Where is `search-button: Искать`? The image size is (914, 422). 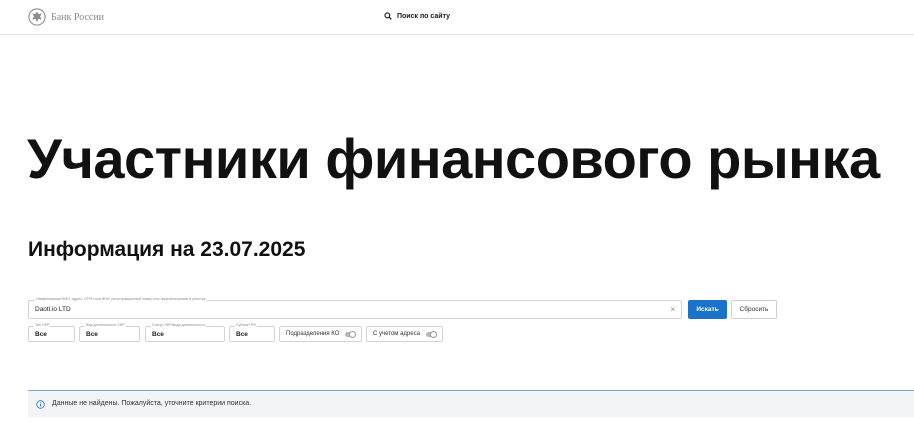
search-button: Искать is located at coordinates (707, 309).